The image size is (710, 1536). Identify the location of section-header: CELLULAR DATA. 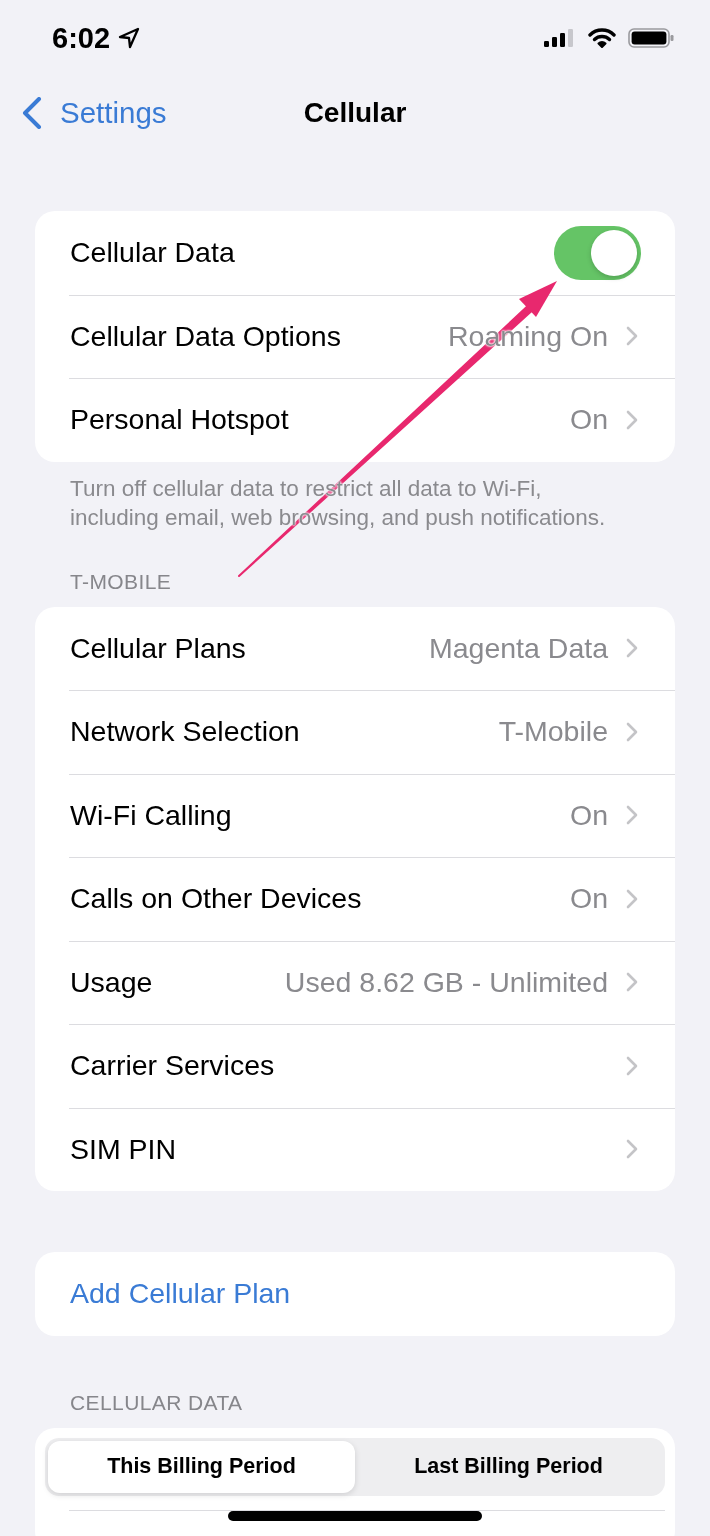
(157, 1402).